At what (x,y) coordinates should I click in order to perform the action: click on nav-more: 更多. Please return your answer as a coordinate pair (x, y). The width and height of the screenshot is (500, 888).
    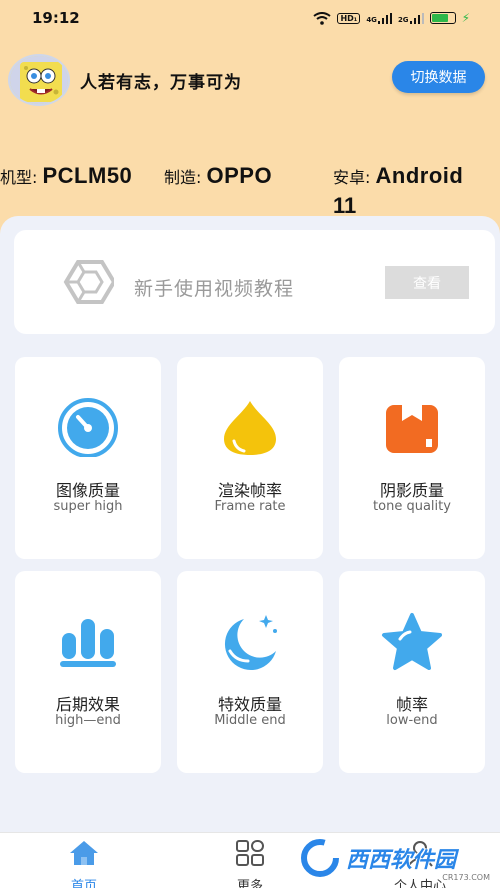
    Looking at the image, I should click on (250, 863).